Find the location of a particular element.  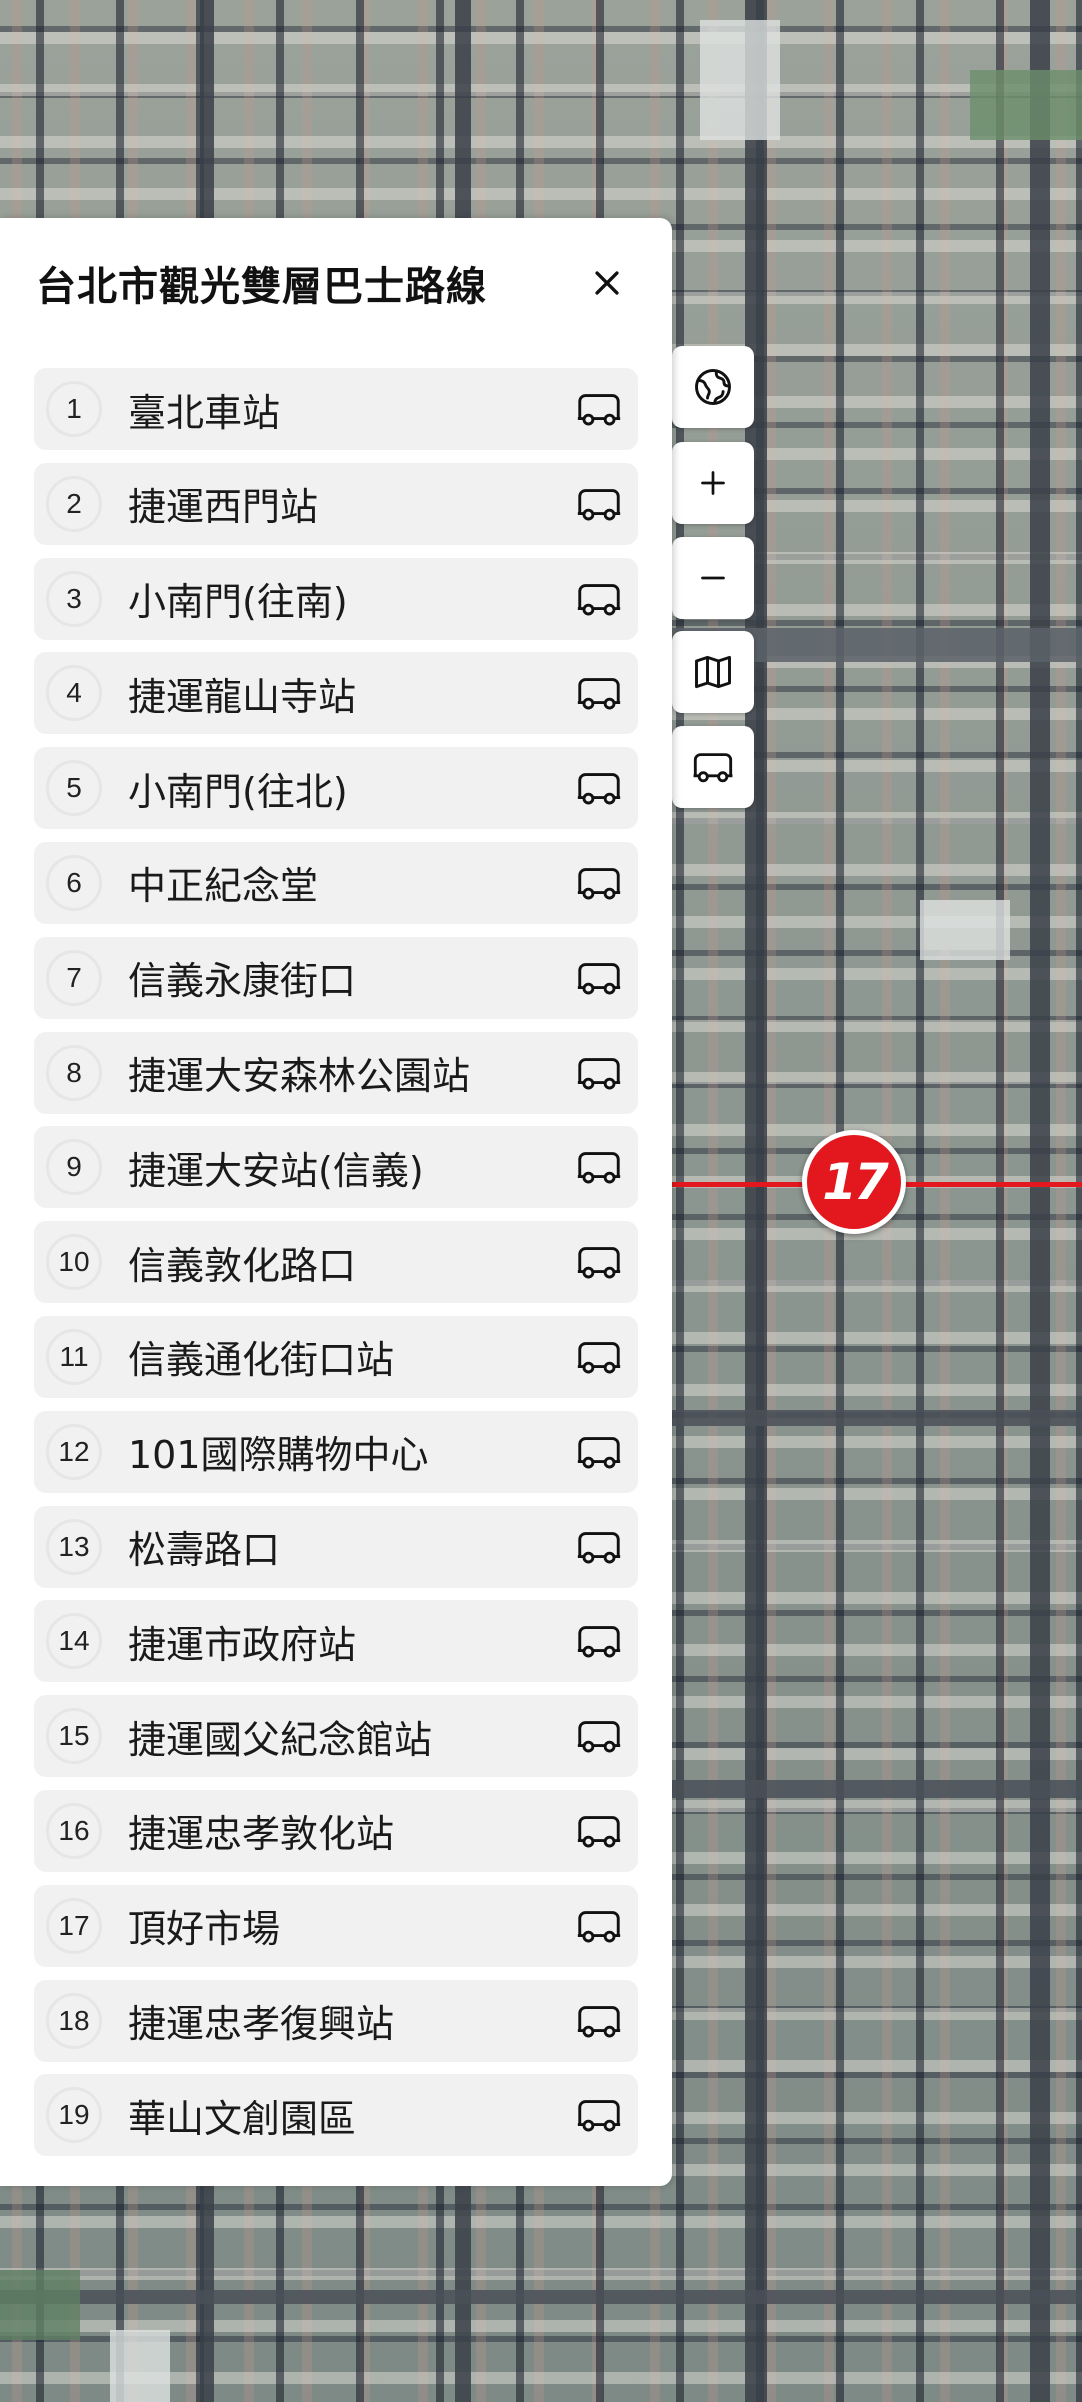

stop-number-badge: 3 is located at coordinates (74, 598).